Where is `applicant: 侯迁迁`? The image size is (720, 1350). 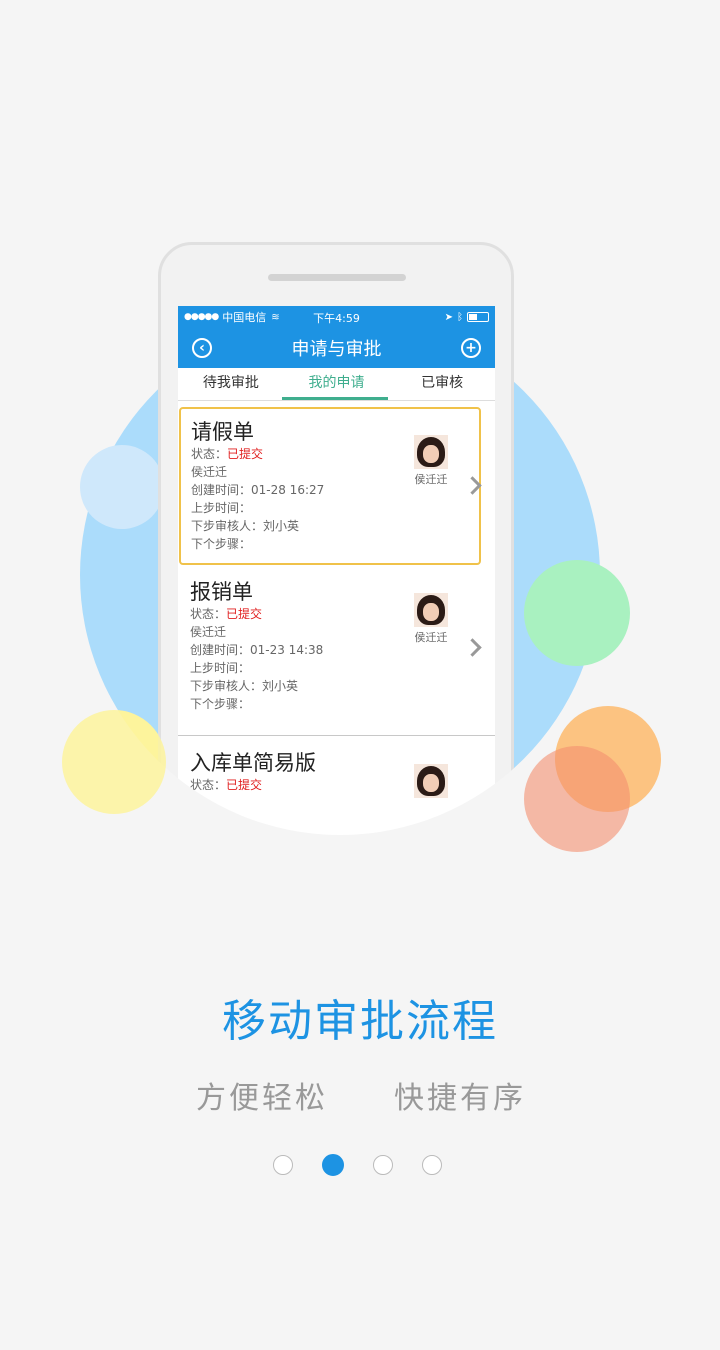
applicant: 侯迁迁 is located at coordinates (208, 632).